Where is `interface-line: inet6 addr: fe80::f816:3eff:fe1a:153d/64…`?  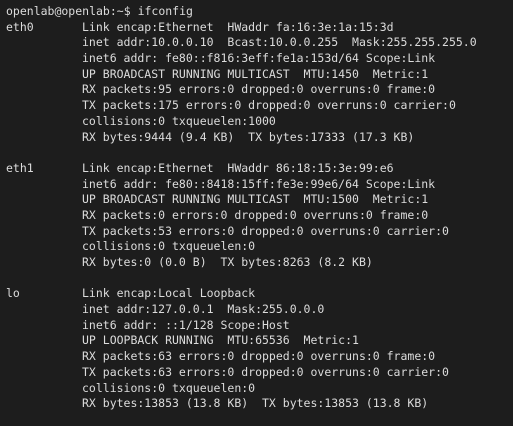
interface-line: inet6 addr: fe80::f816:3eff:fe1a:153d/64… is located at coordinates (259, 59).